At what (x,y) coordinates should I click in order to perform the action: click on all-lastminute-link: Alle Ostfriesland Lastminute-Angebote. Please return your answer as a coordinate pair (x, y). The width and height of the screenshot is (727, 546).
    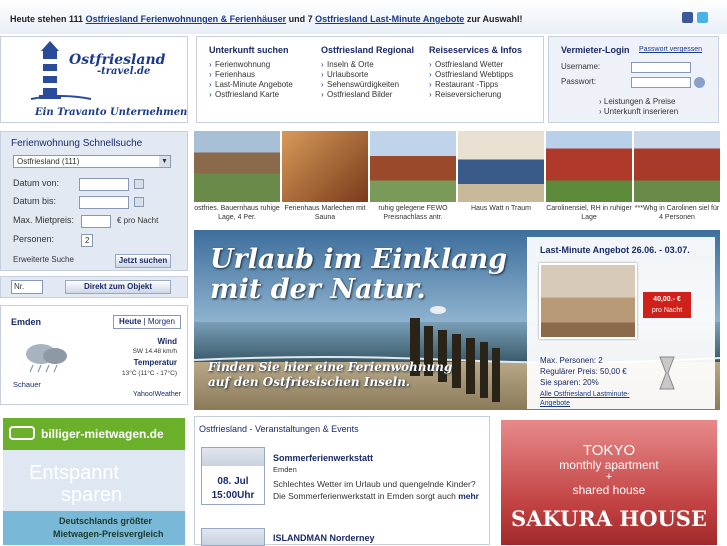
    Looking at the image, I should click on (590, 399).